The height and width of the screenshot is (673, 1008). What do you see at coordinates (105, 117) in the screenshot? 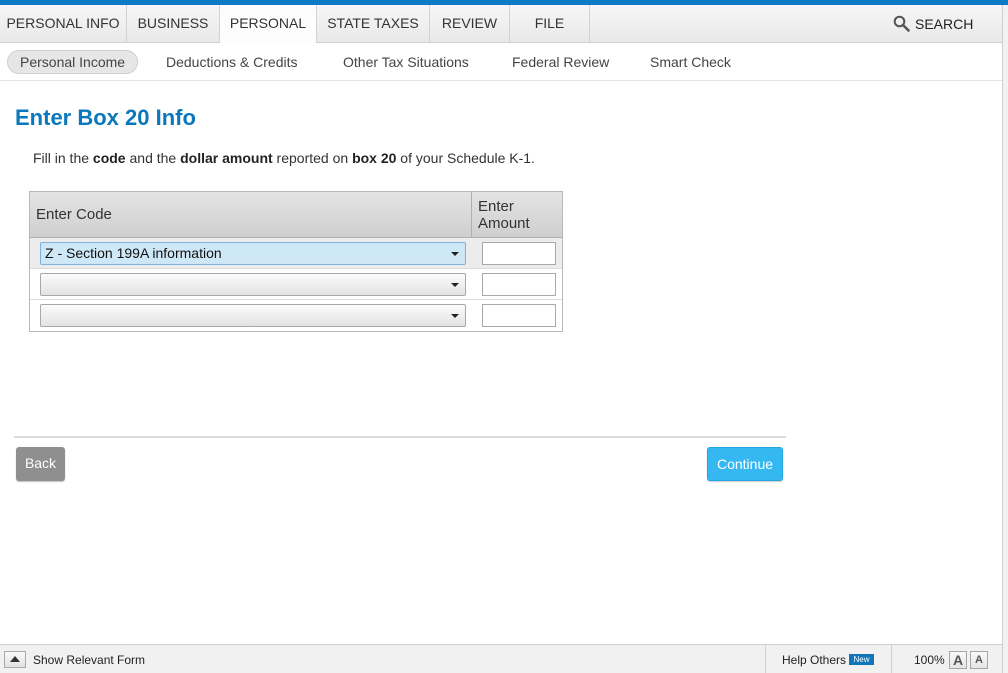
I see `page-title: Enter Box 20 Info` at bounding box center [105, 117].